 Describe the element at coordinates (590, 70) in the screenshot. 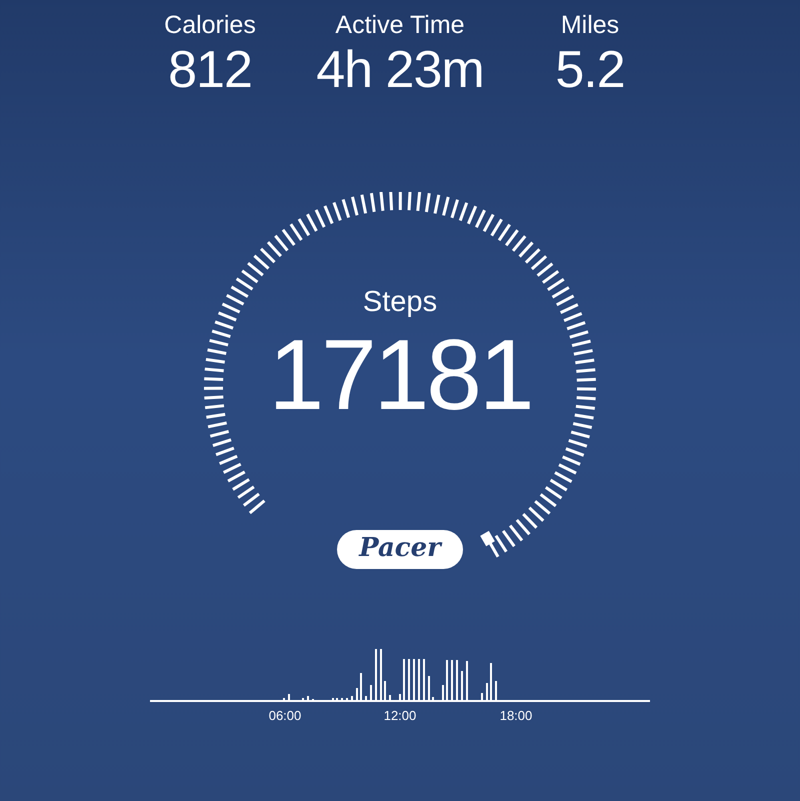

I see `stat-value: 5.2` at that location.